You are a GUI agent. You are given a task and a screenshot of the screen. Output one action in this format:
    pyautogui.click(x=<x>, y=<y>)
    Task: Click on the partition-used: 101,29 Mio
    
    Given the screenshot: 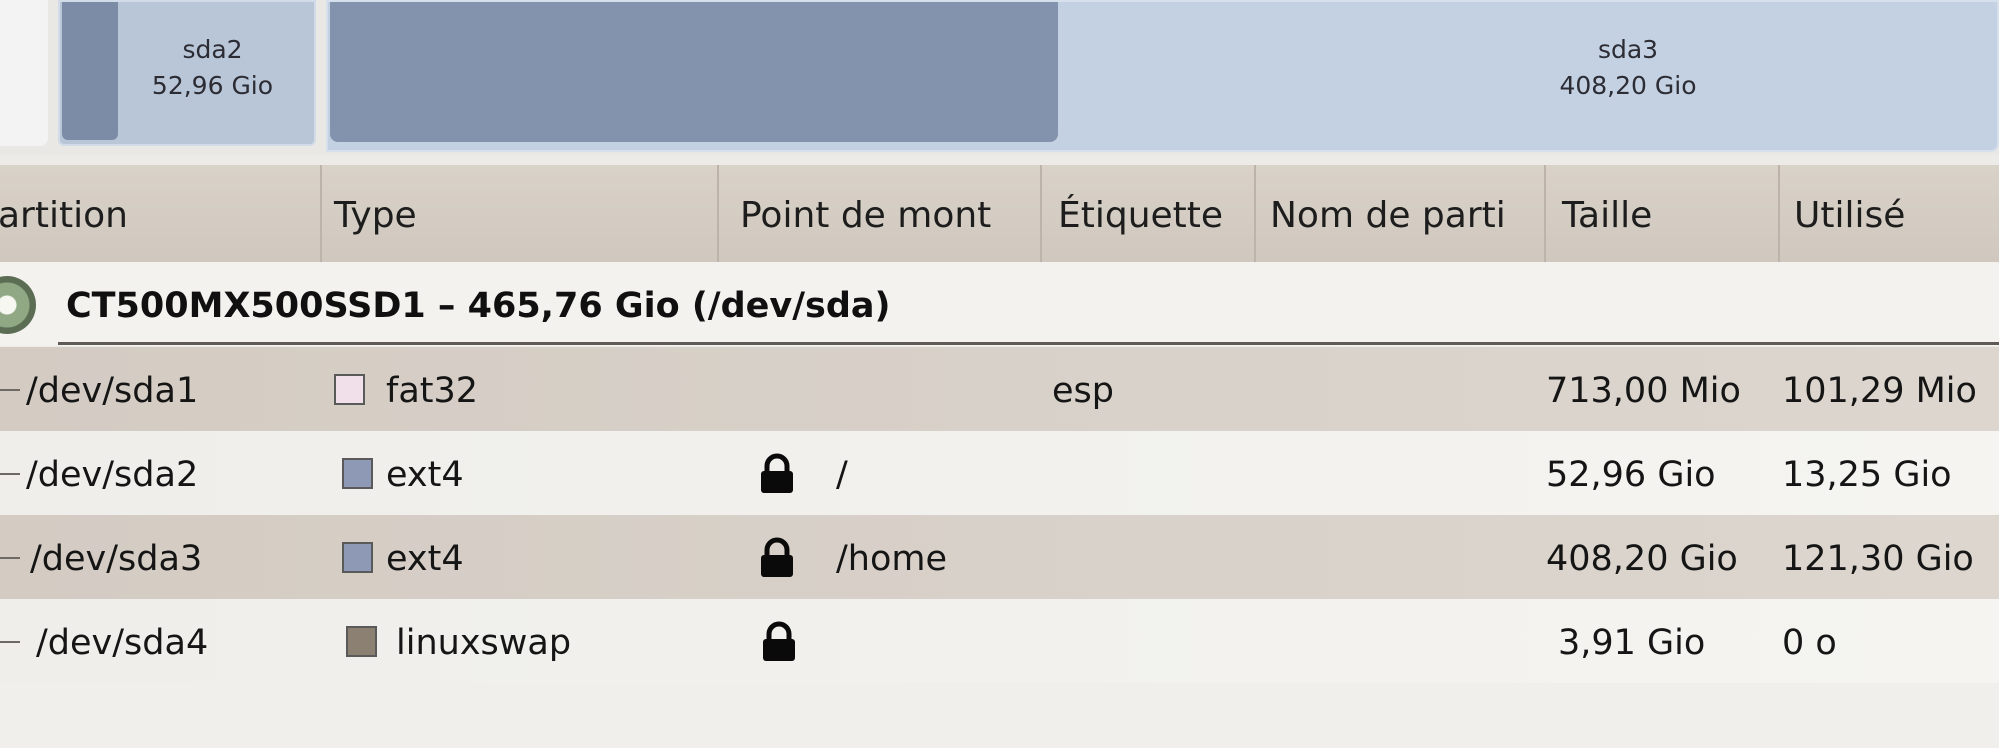 What is the action you would take?
    pyautogui.click(x=1879, y=391)
    